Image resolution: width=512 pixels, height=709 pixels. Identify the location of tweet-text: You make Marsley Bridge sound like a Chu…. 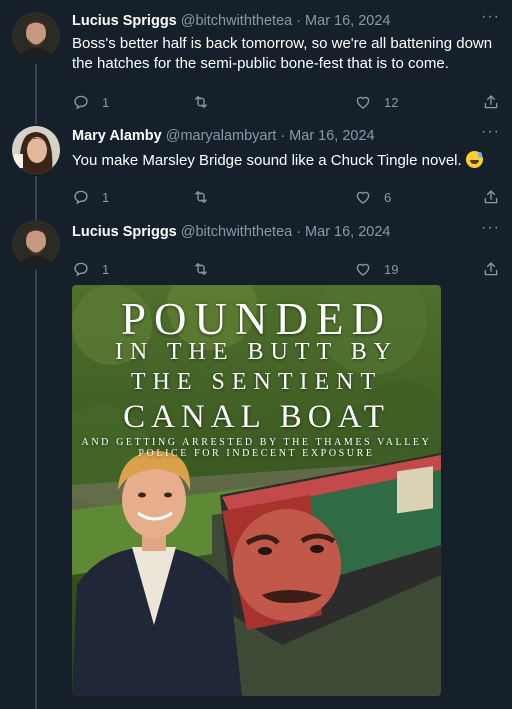
(267, 160).